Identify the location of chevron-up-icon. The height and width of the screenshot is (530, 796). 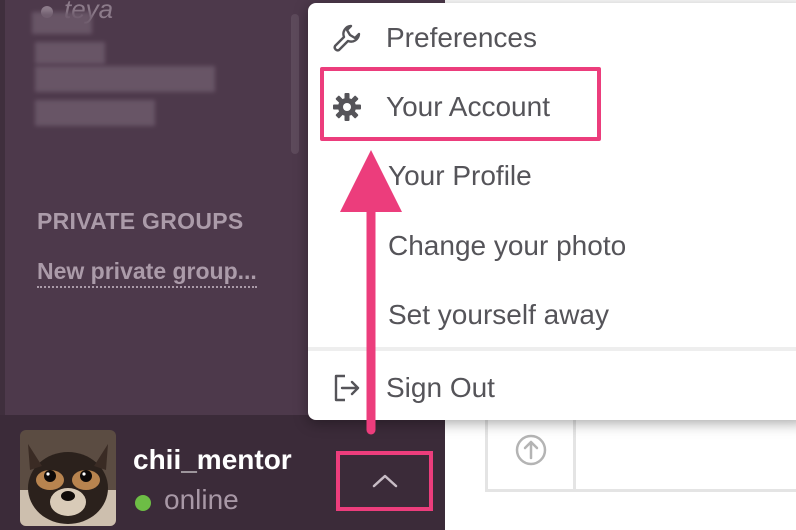
(384, 481).